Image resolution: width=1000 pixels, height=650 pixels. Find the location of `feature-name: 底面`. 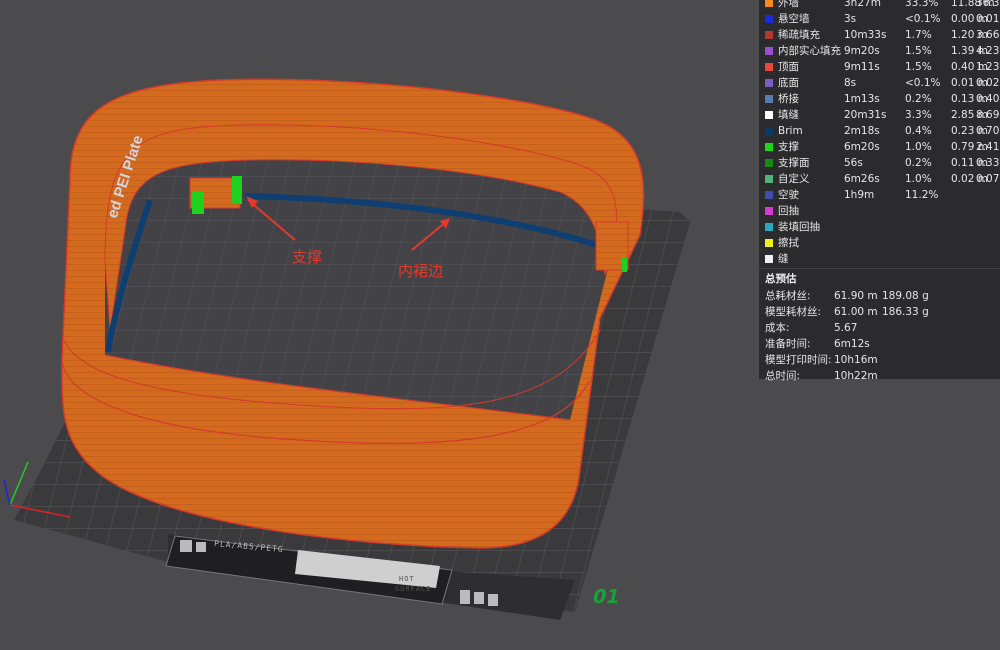

feature-name: 底面 is located at coordinates (788, 83).